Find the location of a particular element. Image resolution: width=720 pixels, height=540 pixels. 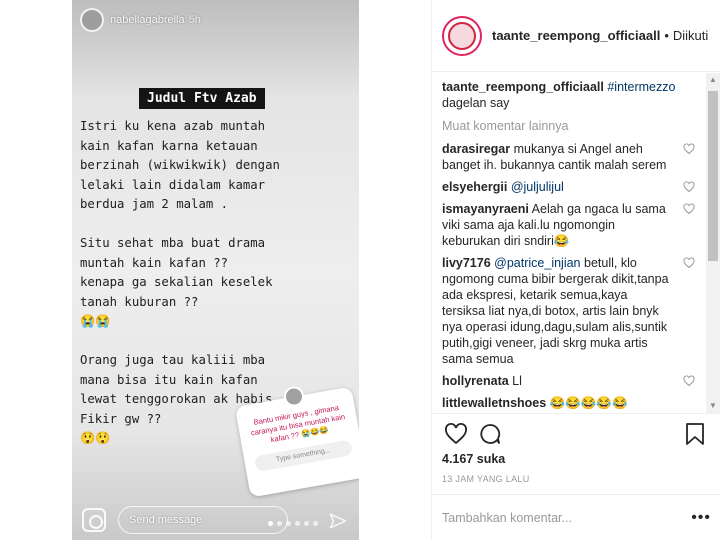

scrollbar-thumb is located at coordinates (713, 176).